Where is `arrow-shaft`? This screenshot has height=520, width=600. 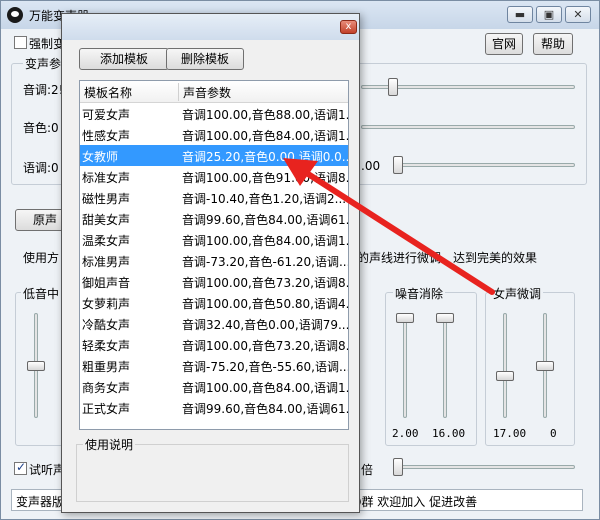 arrow-shaft is located at coordinates (398, 232).